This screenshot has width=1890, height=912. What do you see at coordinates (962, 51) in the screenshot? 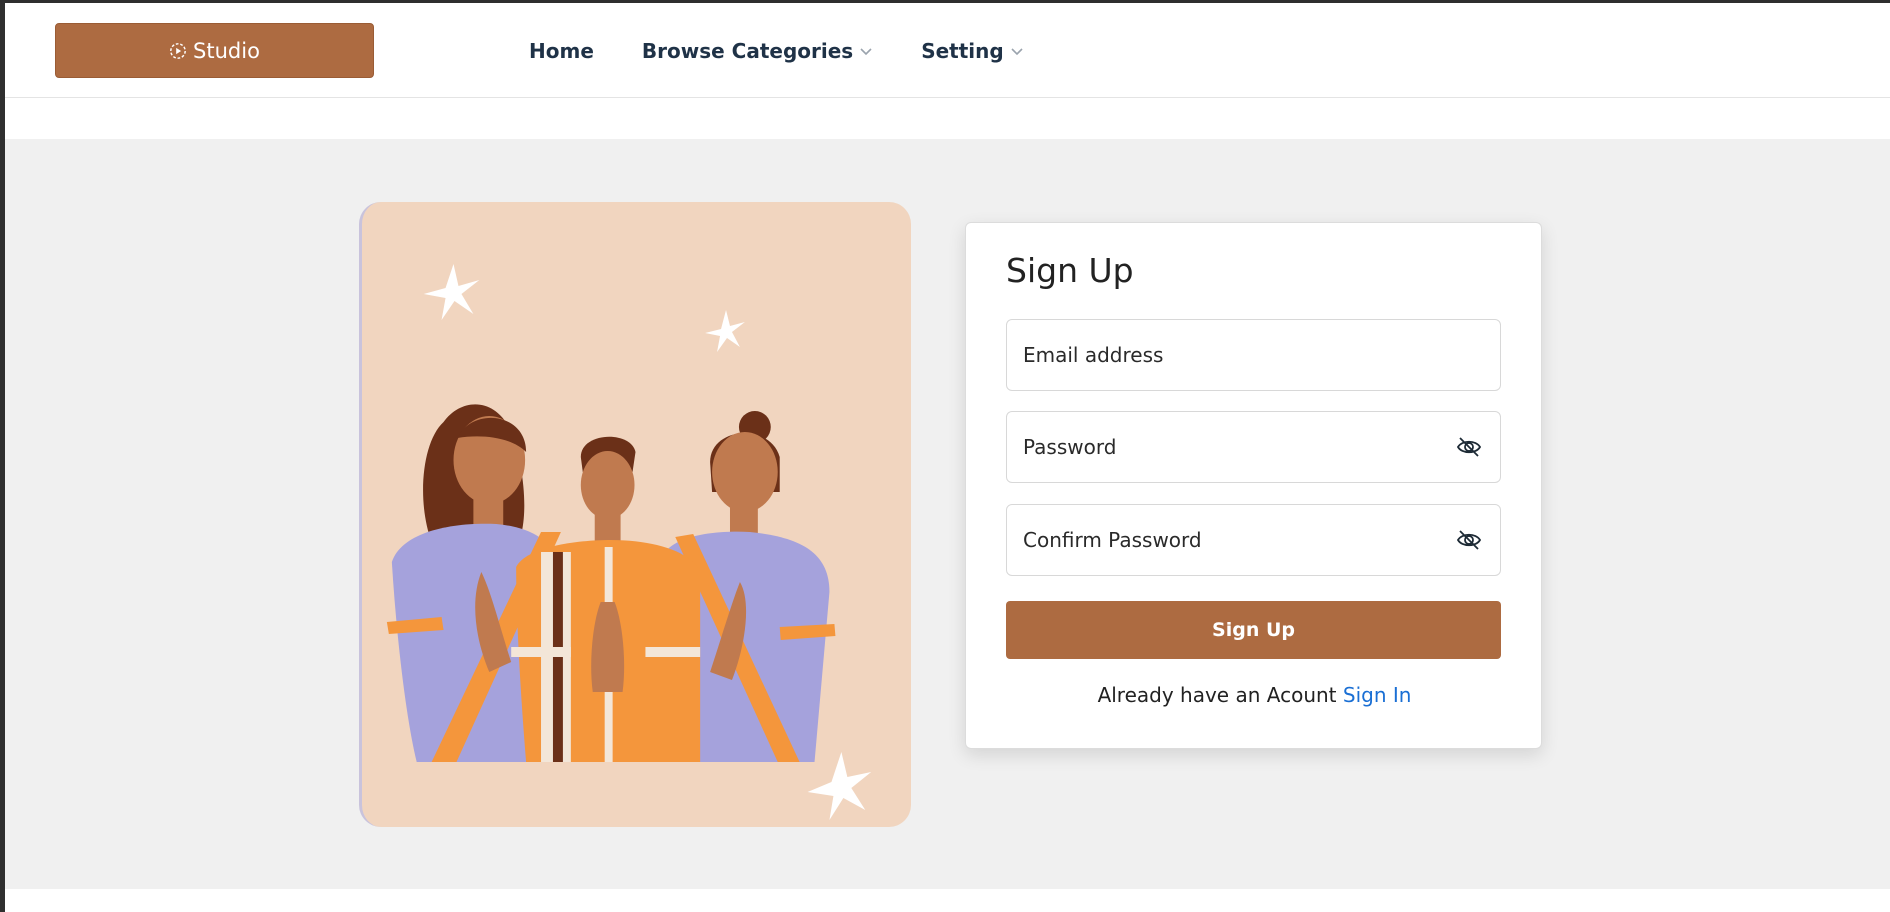
I see `nav-setting-label: Setting` at bounding box center [962, 51].